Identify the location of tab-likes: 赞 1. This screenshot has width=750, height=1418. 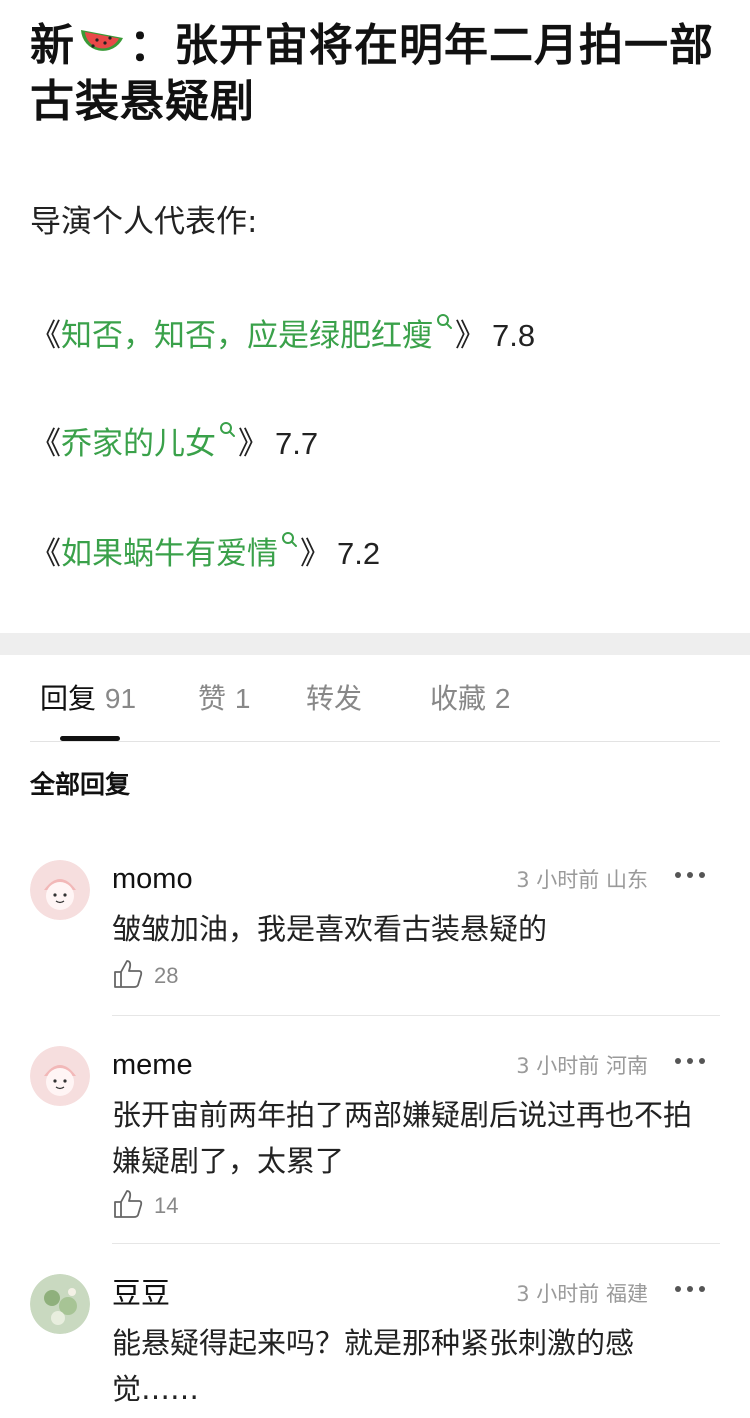
(224, 699).